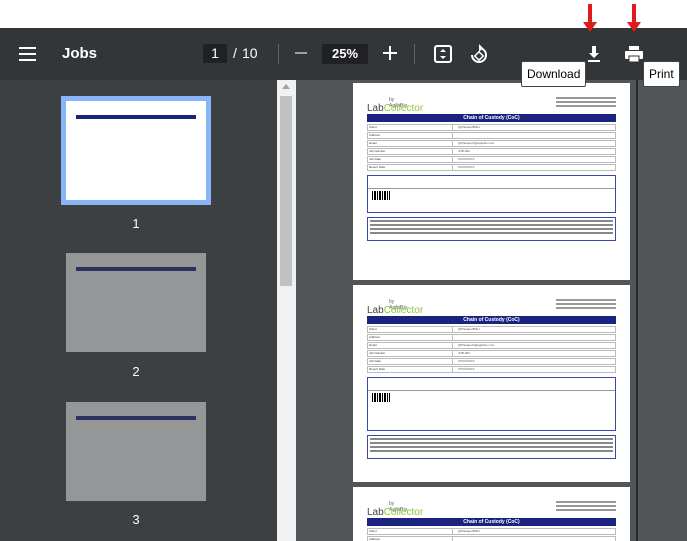 The image size is (687, 541). What do you see at coordinates (286, 191) in the screenshot?
I see `scrollbar-thumb` at bounding box center [286, 191].